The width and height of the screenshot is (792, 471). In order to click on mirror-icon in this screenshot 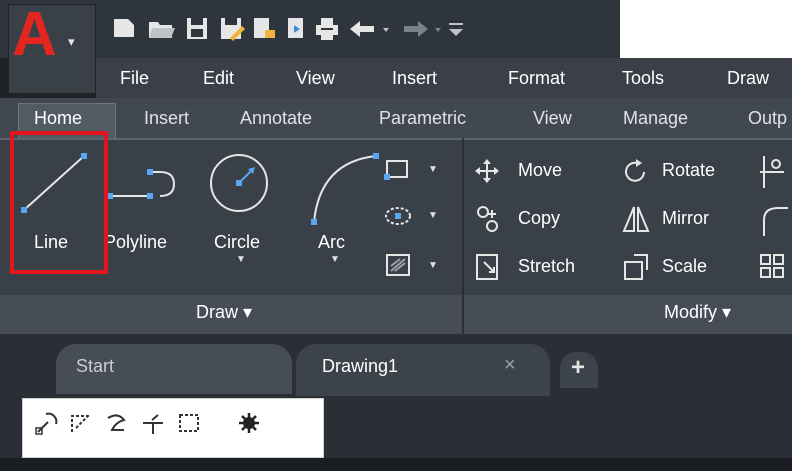, I will do `click(636, 219)`.